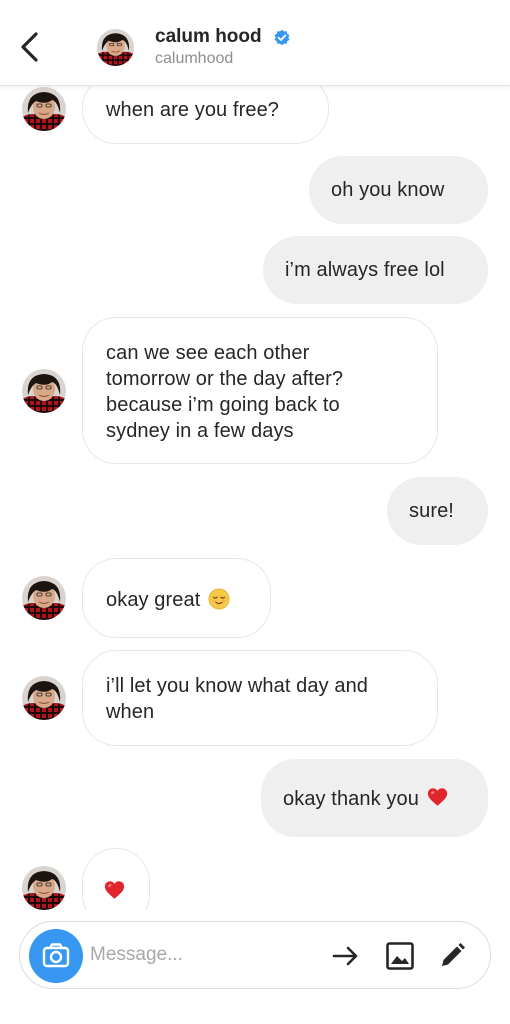 The image size is (510, 1024). I want to click on back-arrow-icon, so click(31, 47).